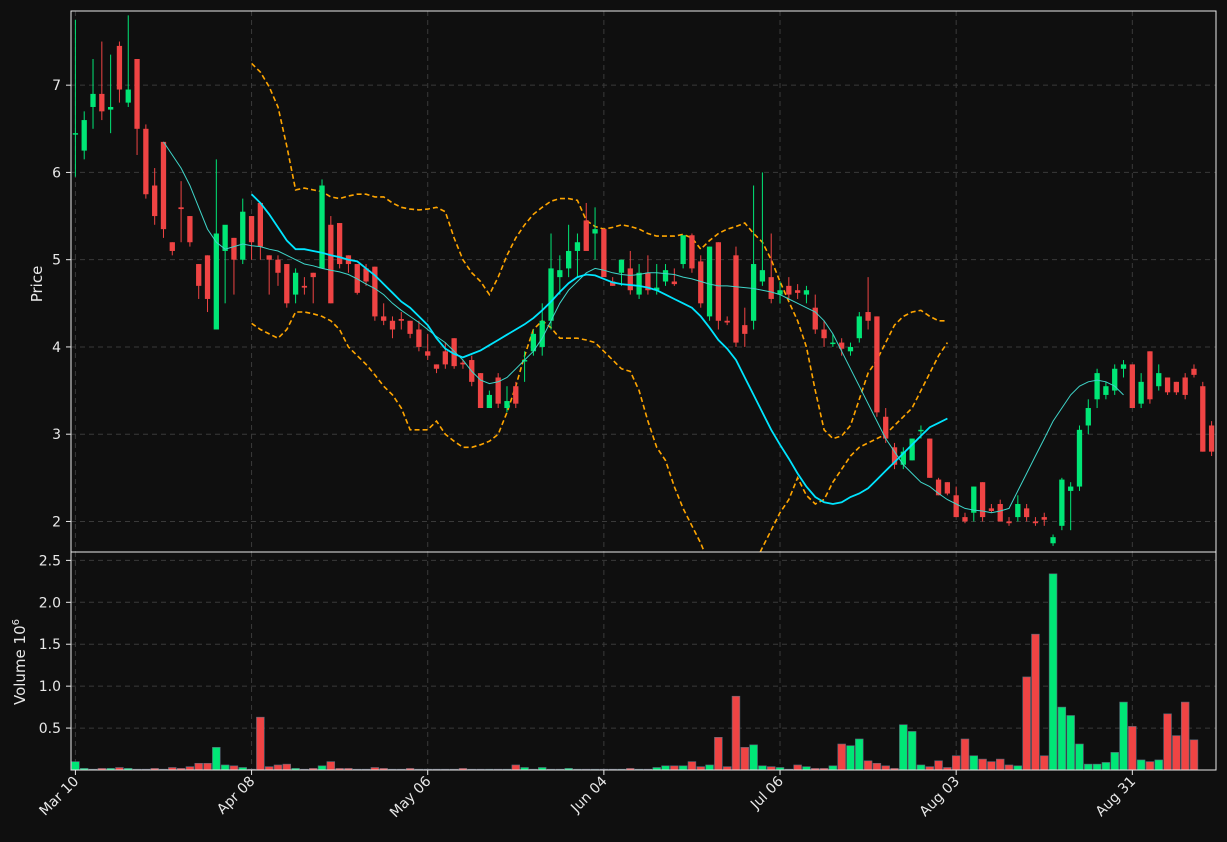  Describe the element at coordinates (16, 622) in the screenshot. I see `volume-exponent: 6` at that location.